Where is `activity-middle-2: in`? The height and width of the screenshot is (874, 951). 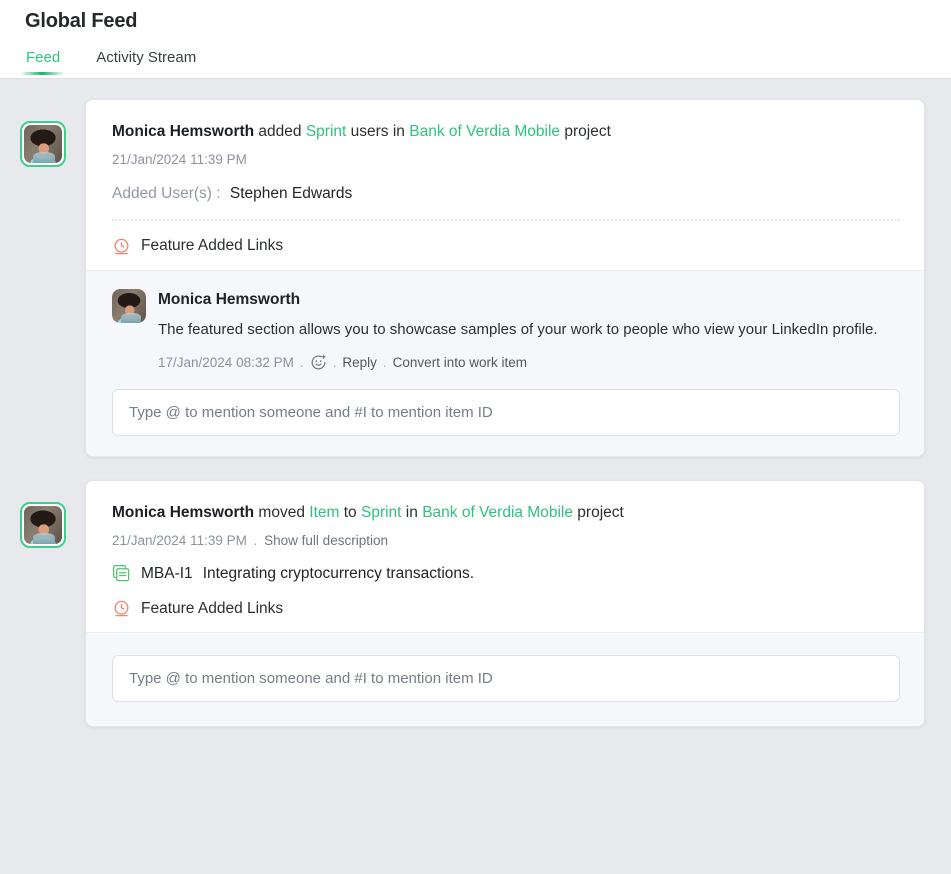 activity-middle-2: in is located at coordinates (411, 513).